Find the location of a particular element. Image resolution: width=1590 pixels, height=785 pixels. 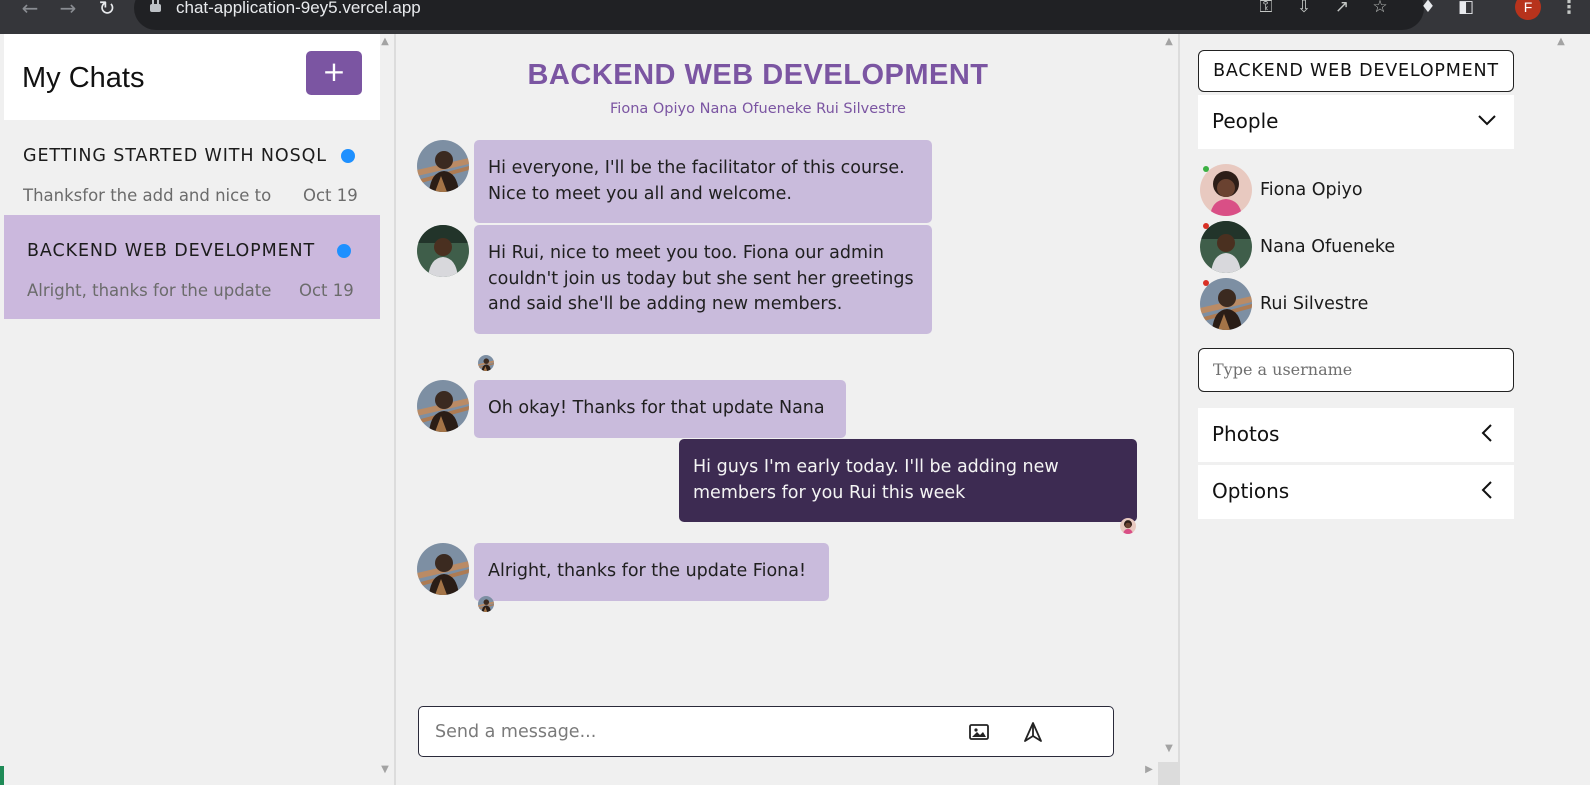

options-label: Options is located at coordinates (1251, 491).